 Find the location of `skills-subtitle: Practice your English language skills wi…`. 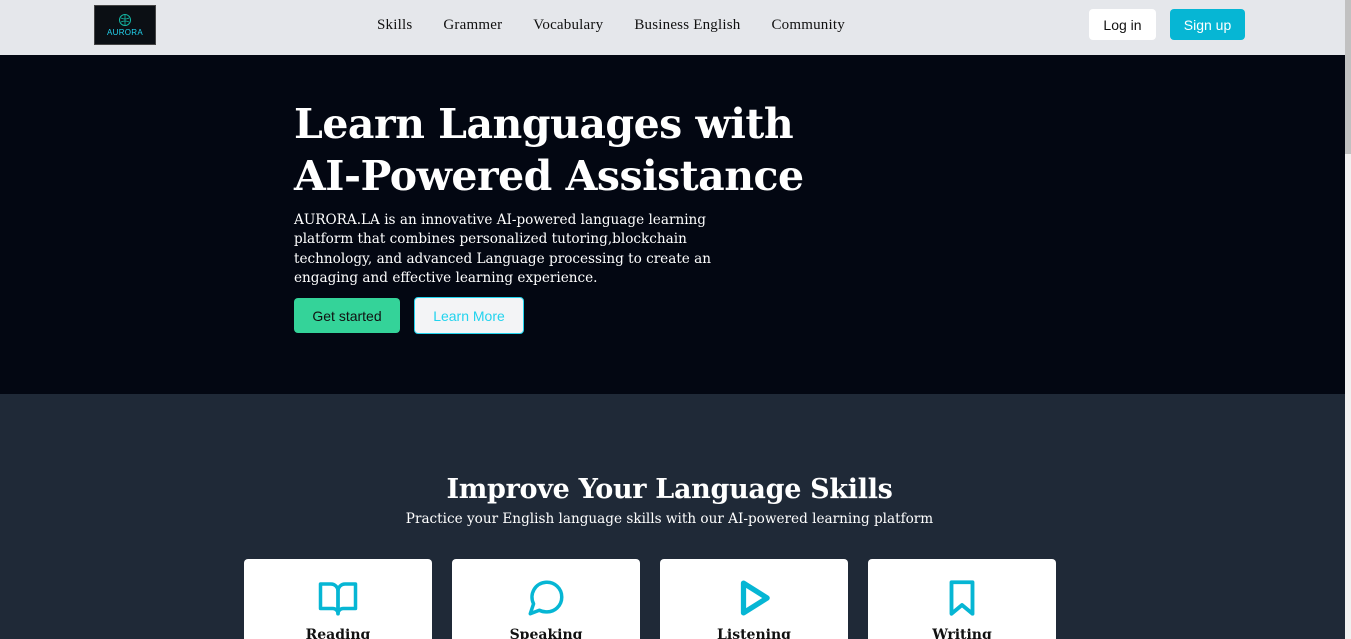

skills-subtitle: Practice your English language skills wi… is located at coordinates (669, 519).